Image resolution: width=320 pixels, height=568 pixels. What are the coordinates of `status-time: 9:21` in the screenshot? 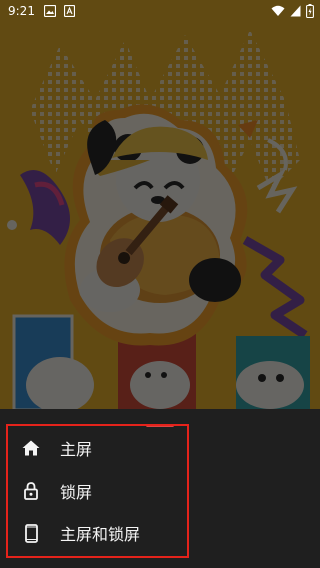 It's located at (21, 11).